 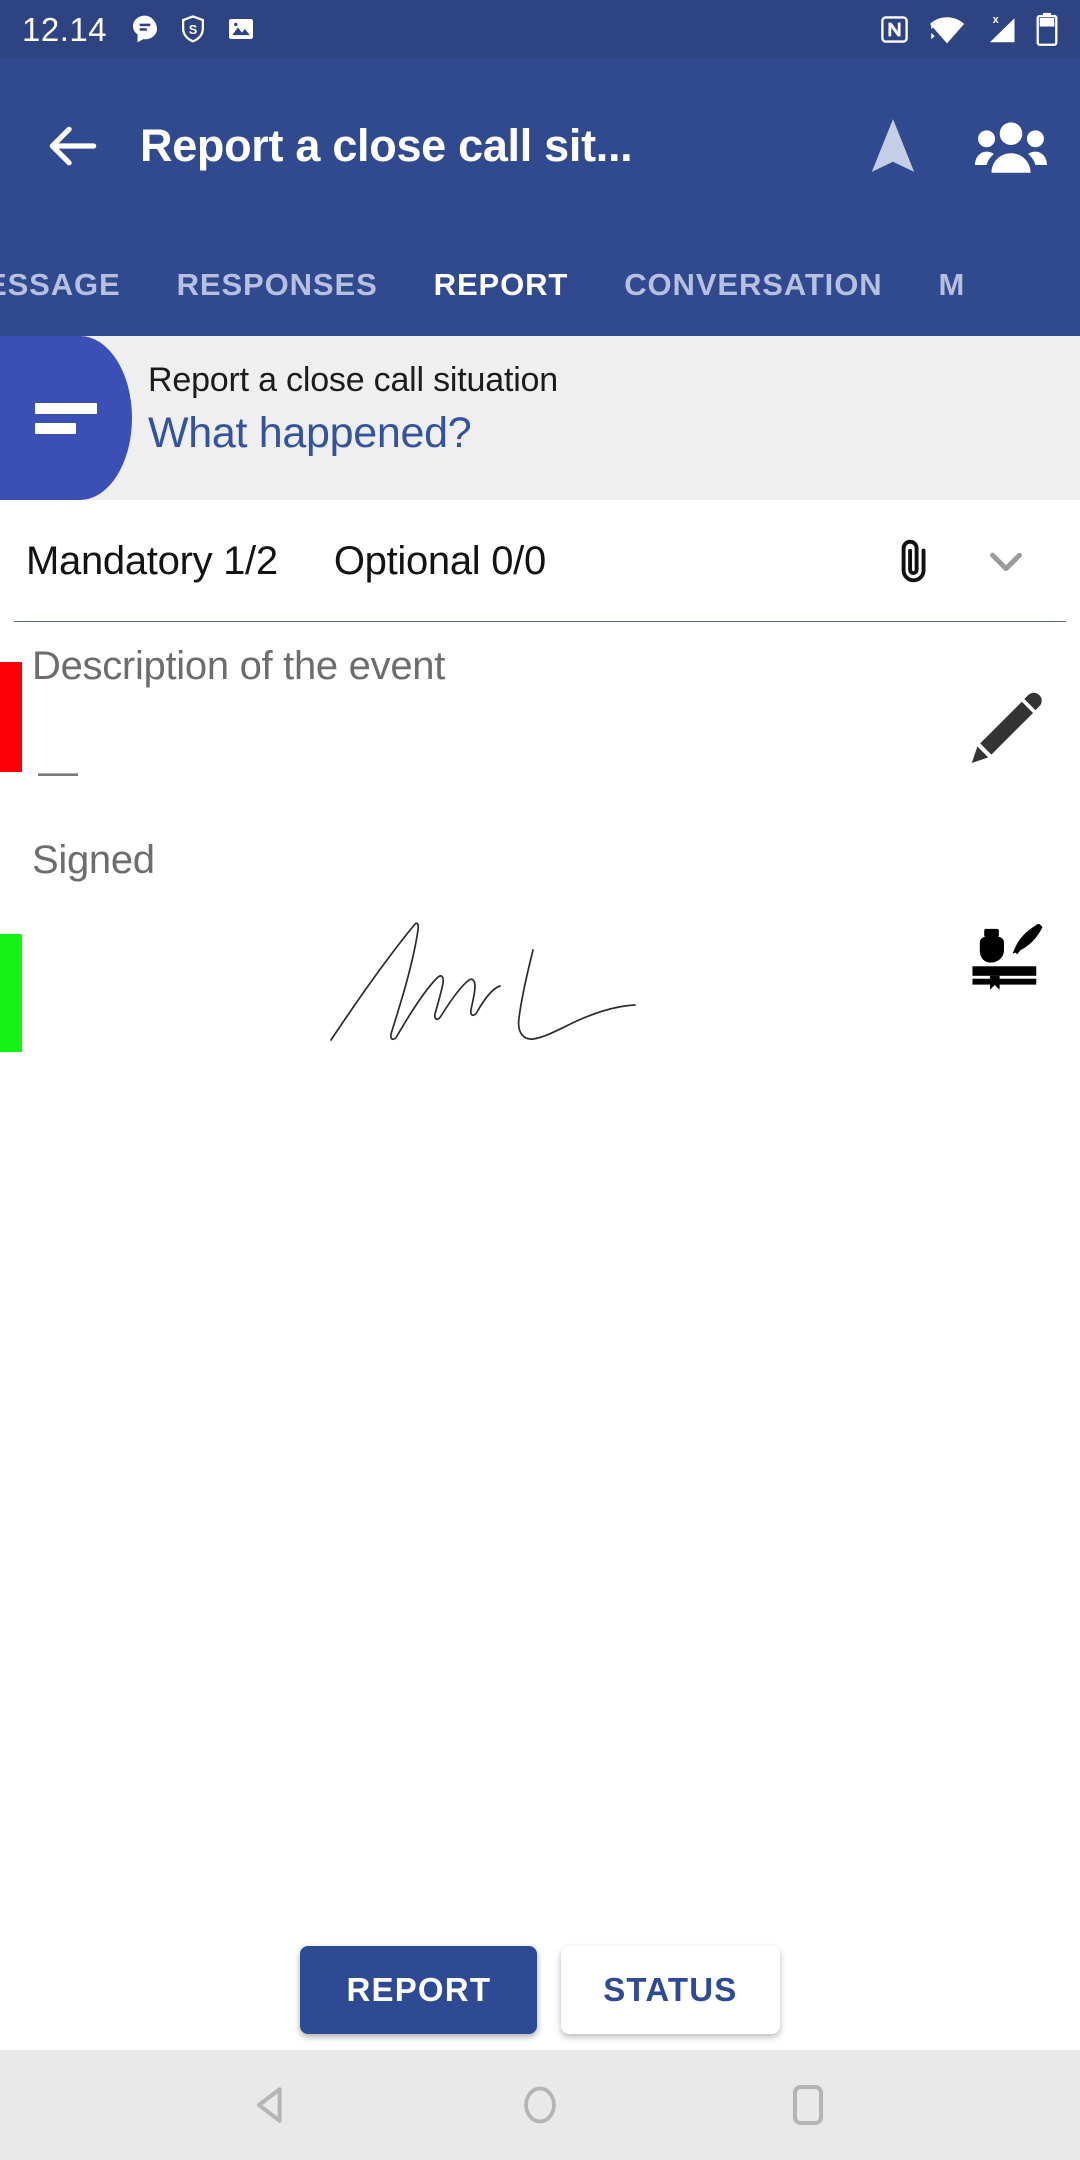 I want to click on optional-count: Optional 0/0, so click(x=439, y=560).